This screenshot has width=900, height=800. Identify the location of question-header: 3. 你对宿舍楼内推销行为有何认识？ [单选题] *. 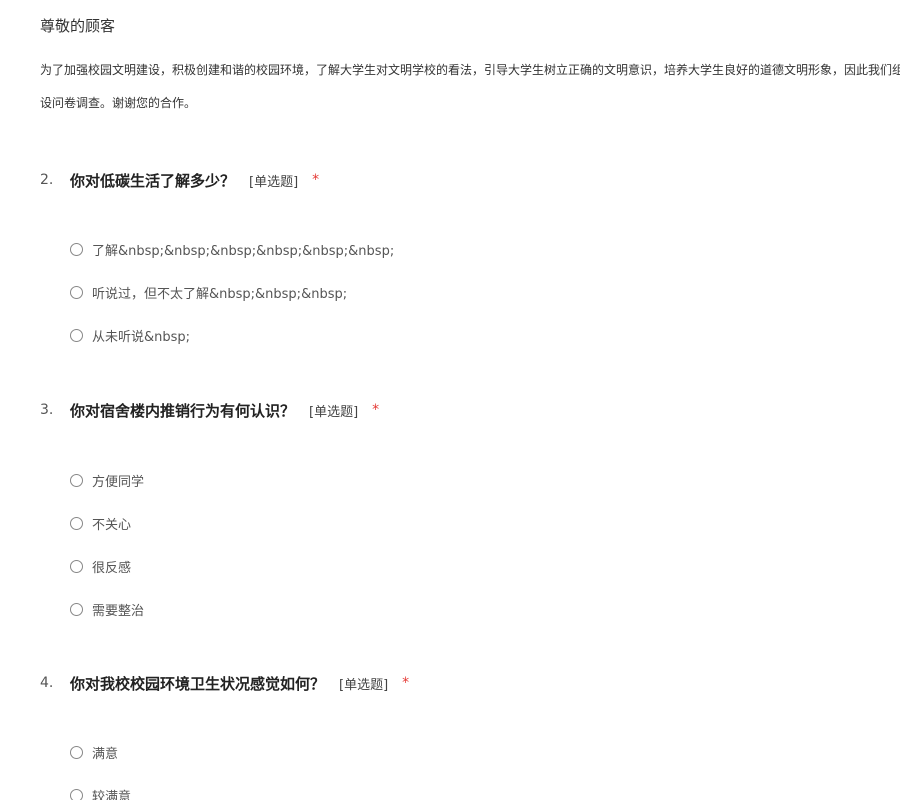
(209, 410).